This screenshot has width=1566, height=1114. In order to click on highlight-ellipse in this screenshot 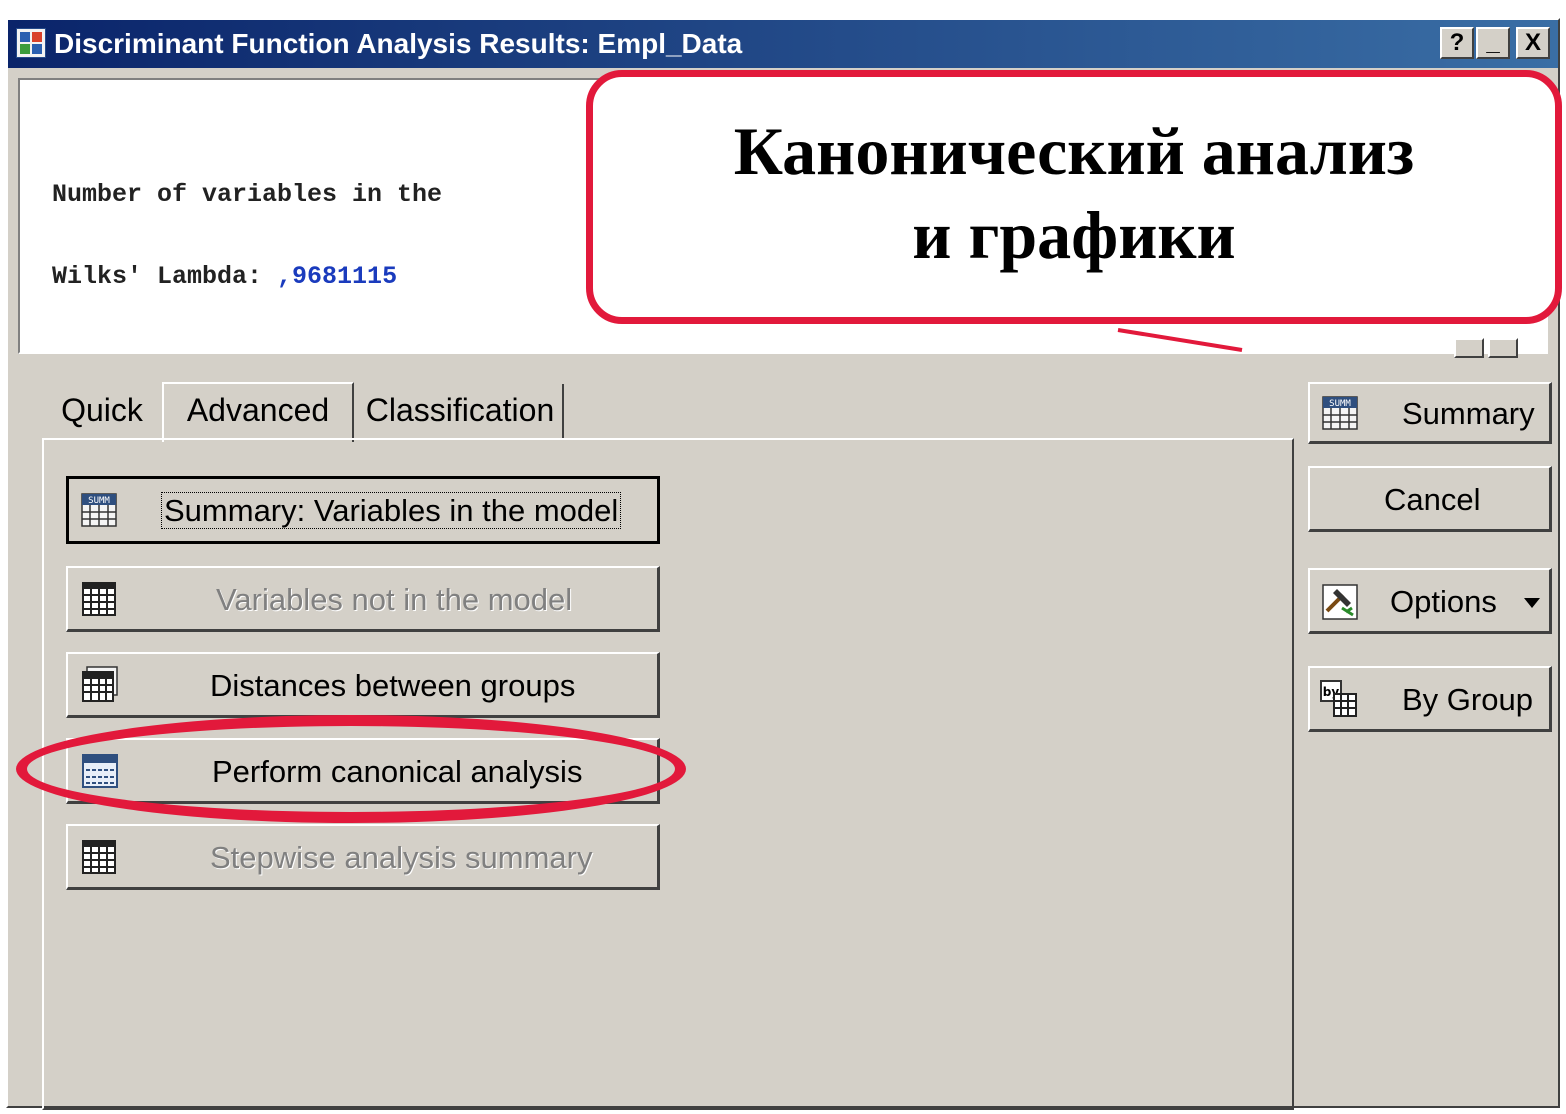, I will do `click(351, 769)`.